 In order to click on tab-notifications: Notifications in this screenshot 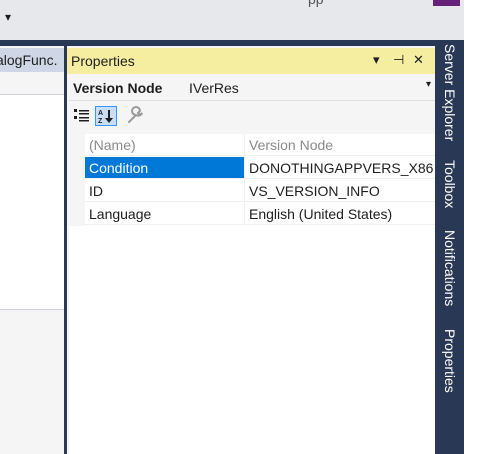, I will do `click(449, 268)`.